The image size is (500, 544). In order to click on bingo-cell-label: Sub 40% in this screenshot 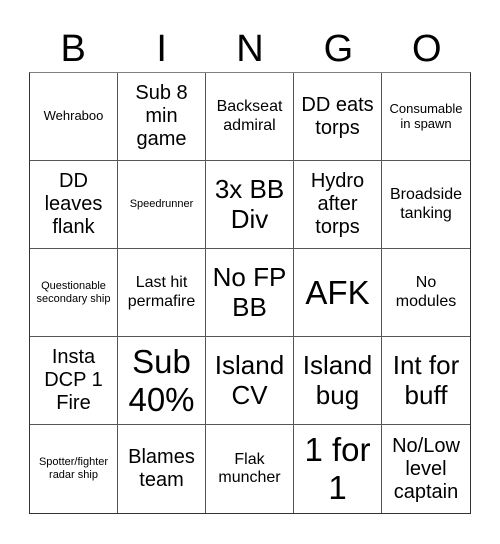, I will do `click(161, 380)`.